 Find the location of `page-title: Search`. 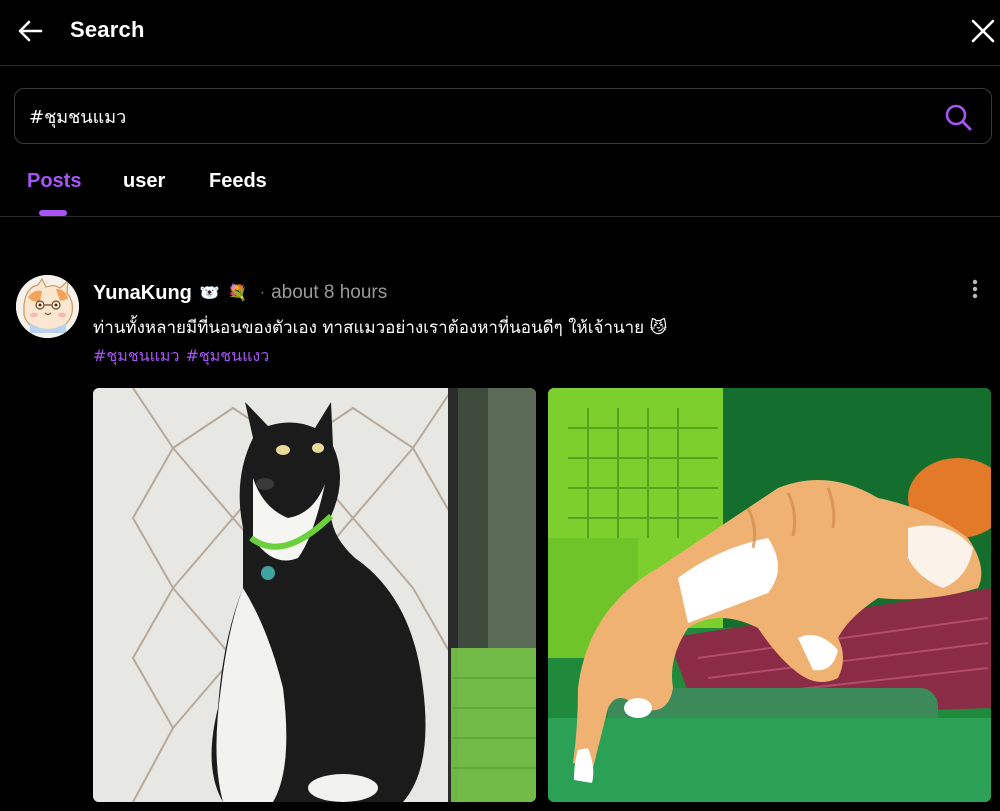

page-title: Search is located at coordinates (107, 29).